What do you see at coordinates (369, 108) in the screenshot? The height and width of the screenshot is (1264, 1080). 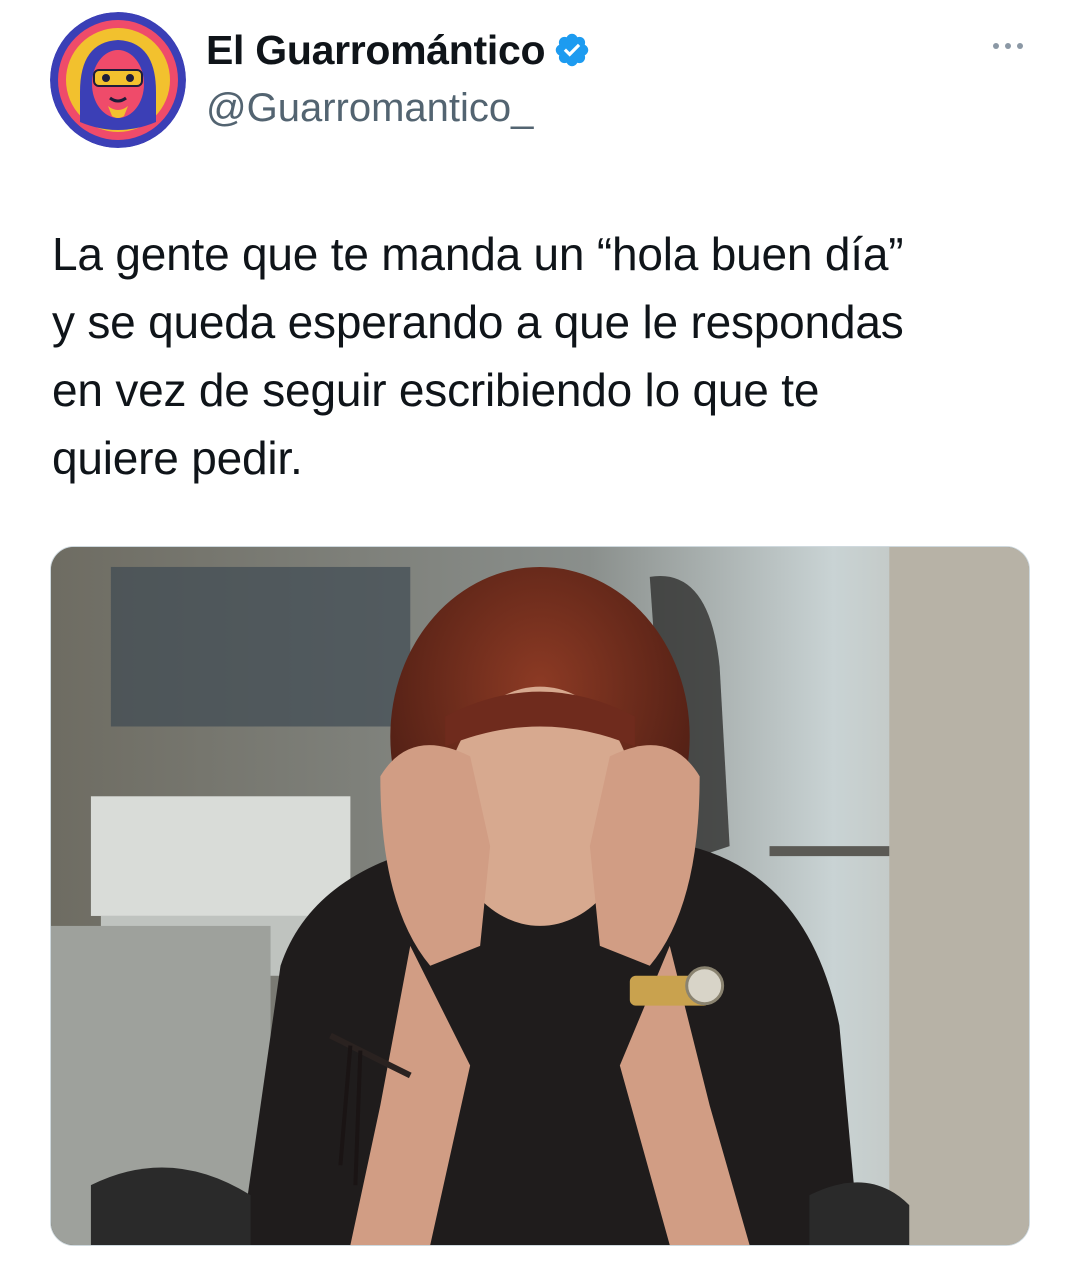 I see `author-handle: @Guarromantico_` at bounding box center [369, 108].